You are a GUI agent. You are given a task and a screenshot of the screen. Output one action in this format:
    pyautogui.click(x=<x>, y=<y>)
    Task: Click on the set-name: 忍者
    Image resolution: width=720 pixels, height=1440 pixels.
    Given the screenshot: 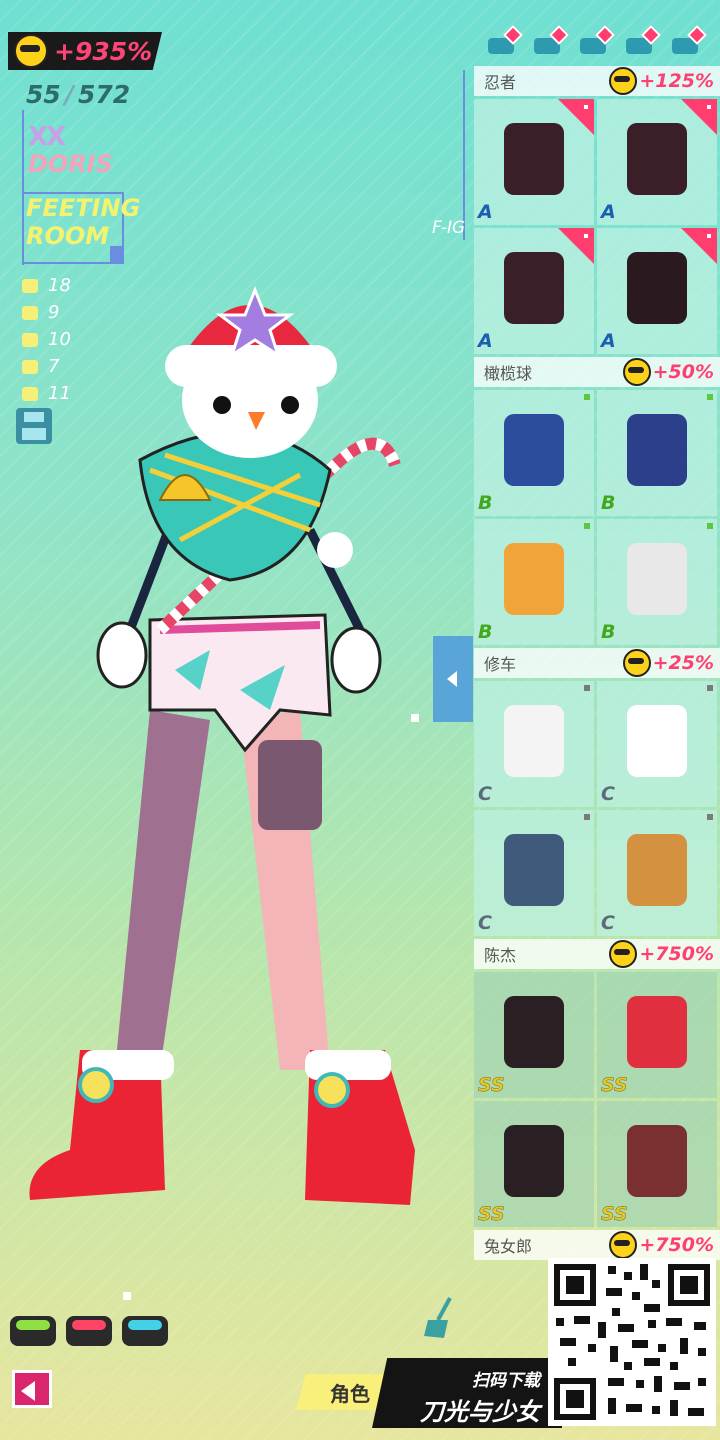 What is the action you would take?
    pyautogui.click(x=500, y=82)
    